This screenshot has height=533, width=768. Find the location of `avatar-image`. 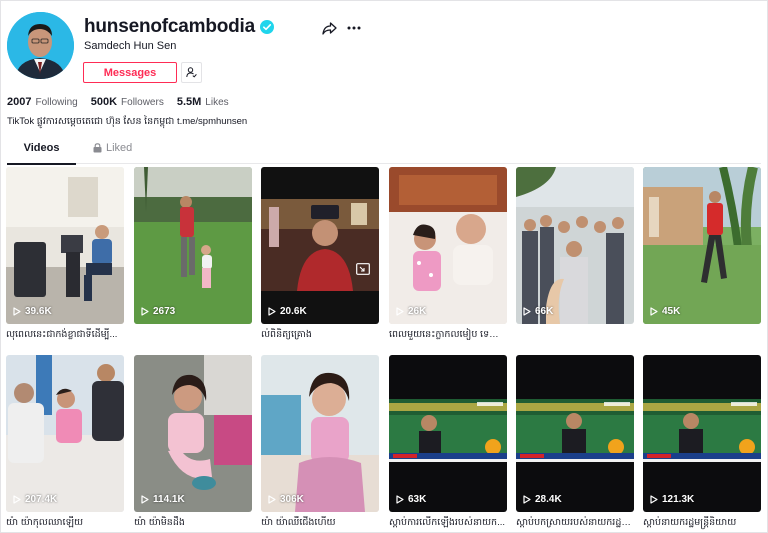

avatar-image is located at coordinates (40, 45).